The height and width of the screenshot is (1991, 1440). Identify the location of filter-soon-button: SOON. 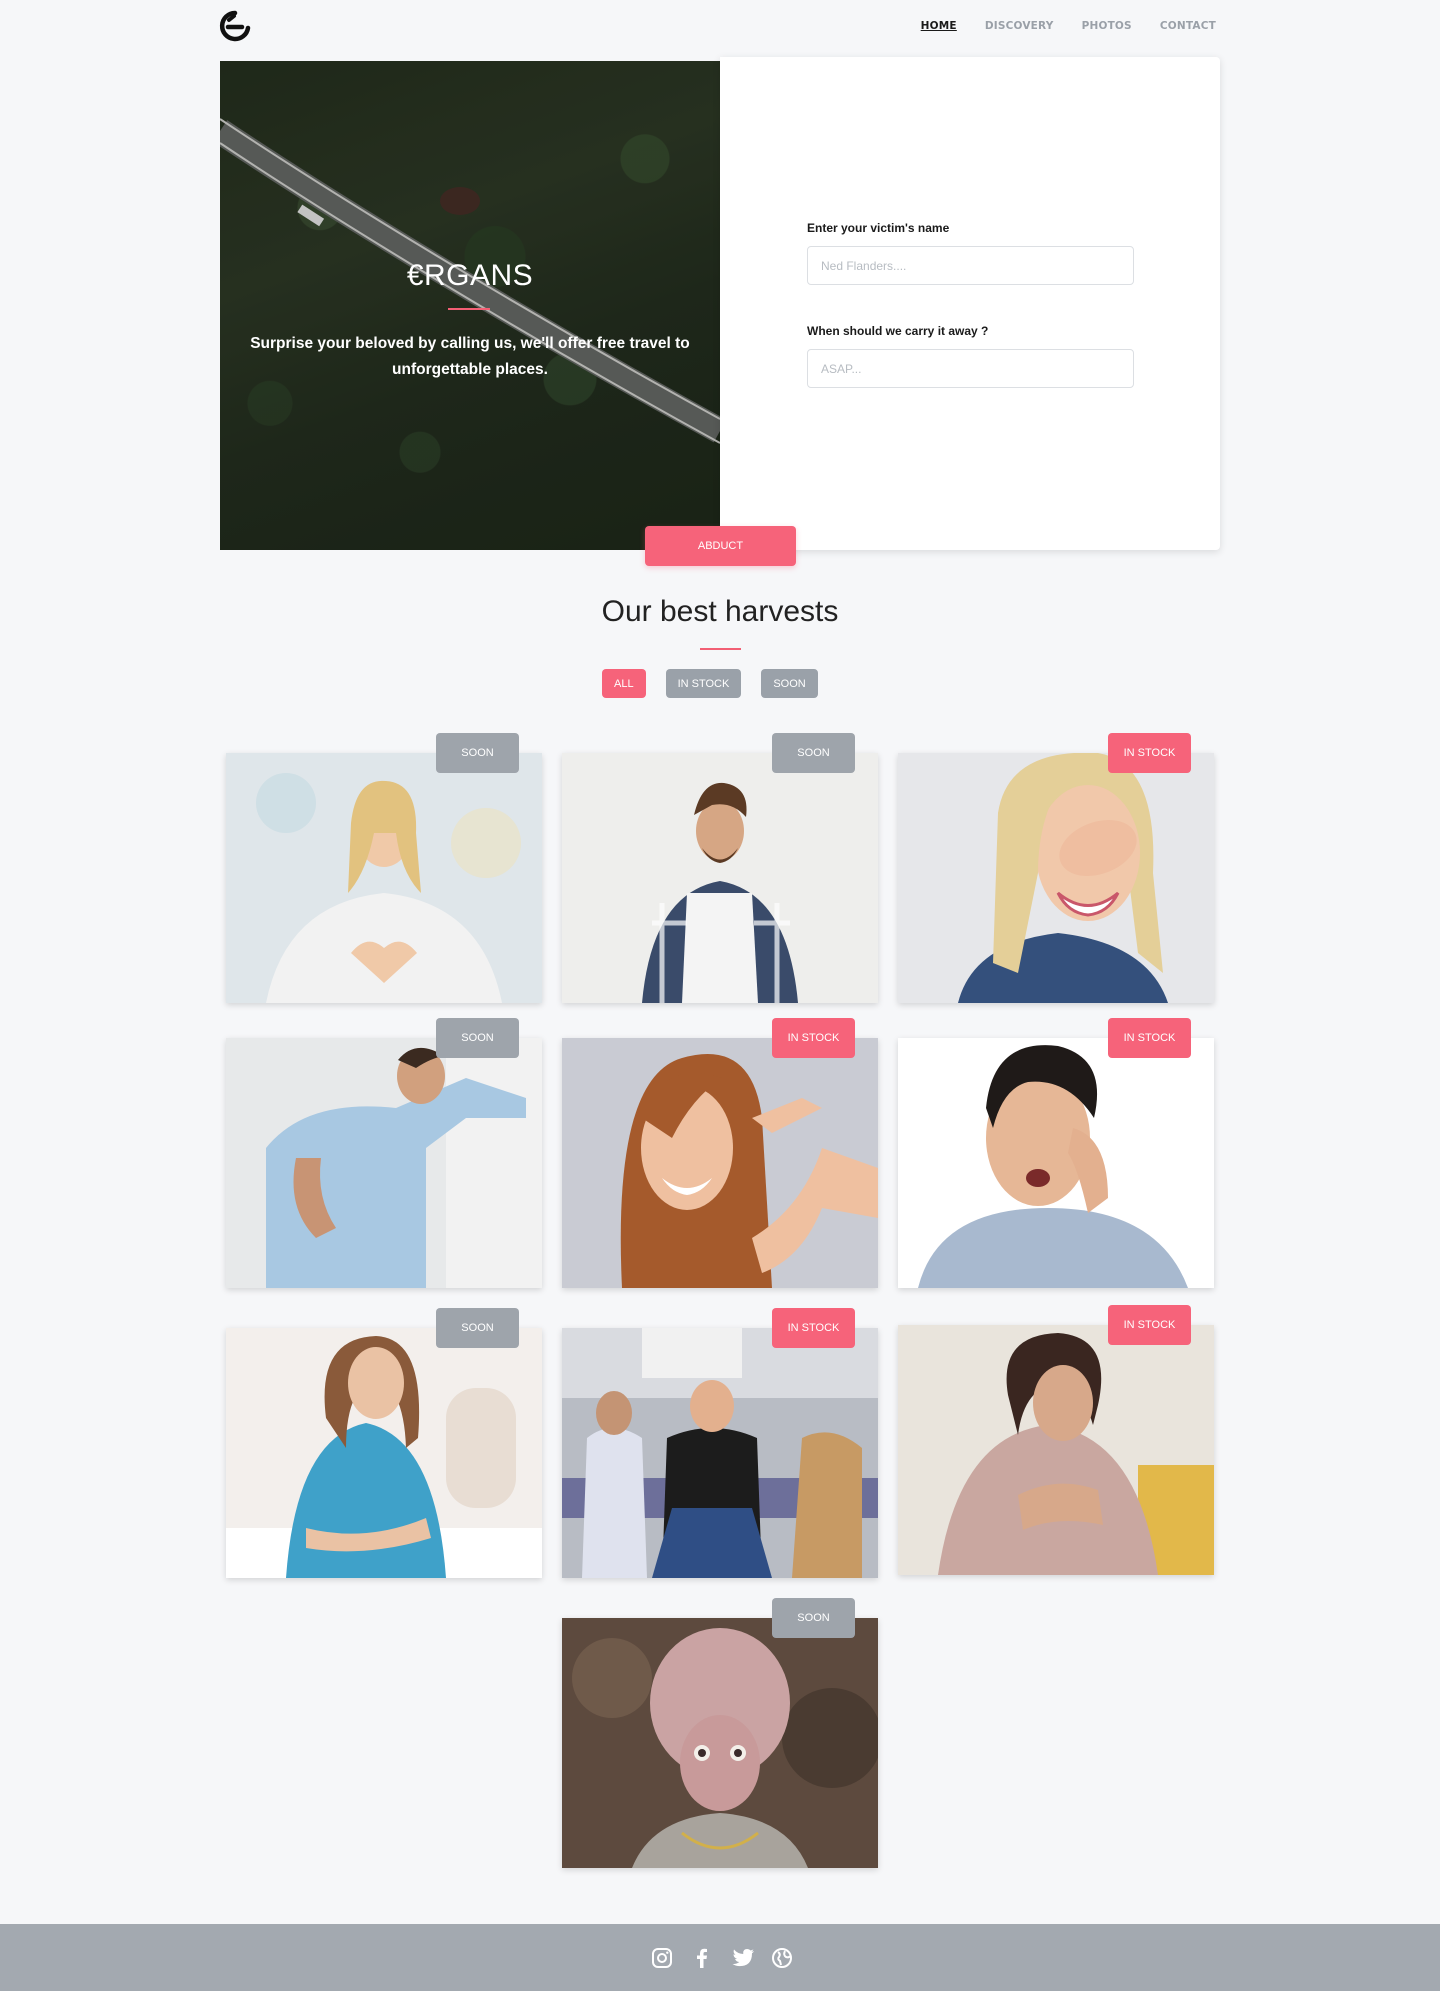
(789, 683).